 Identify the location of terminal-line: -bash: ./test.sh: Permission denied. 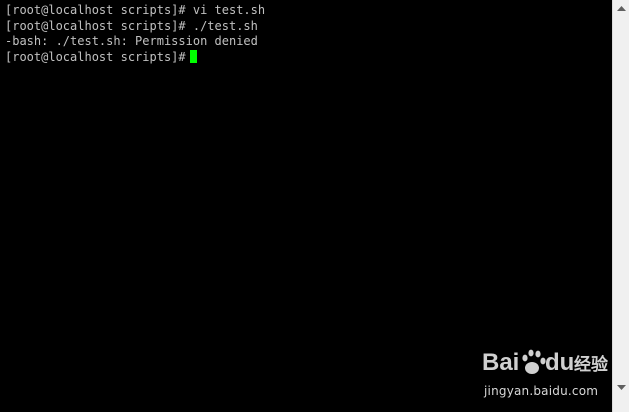
(131, 41).